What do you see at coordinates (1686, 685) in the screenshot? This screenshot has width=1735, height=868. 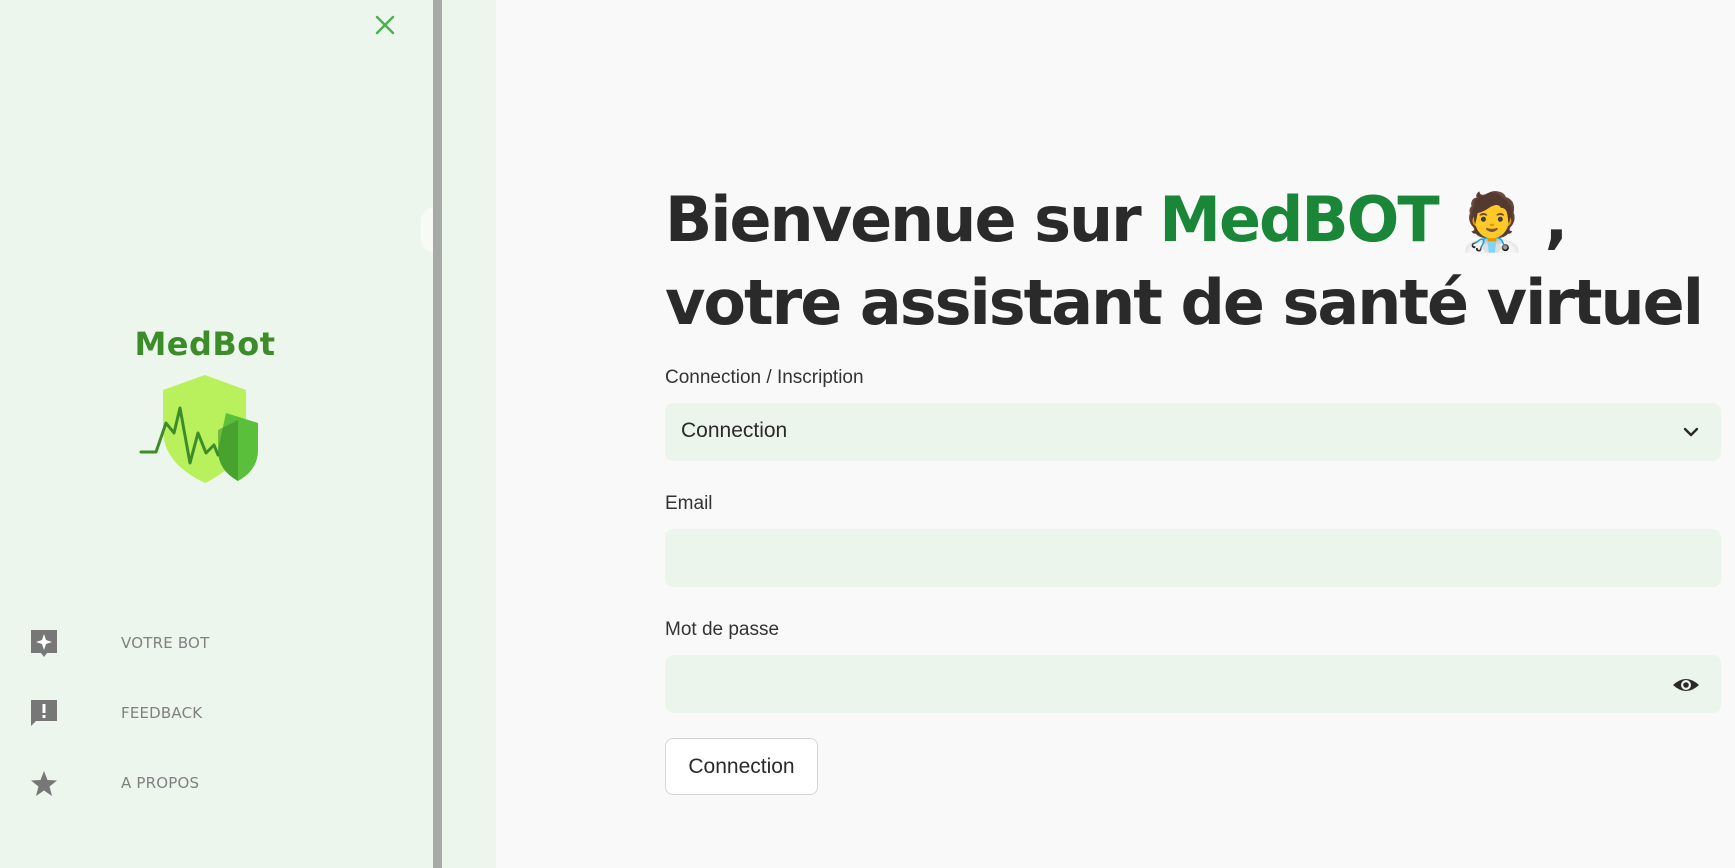 I see `show-password-eye-icon` at bounding box center [1686, 685].